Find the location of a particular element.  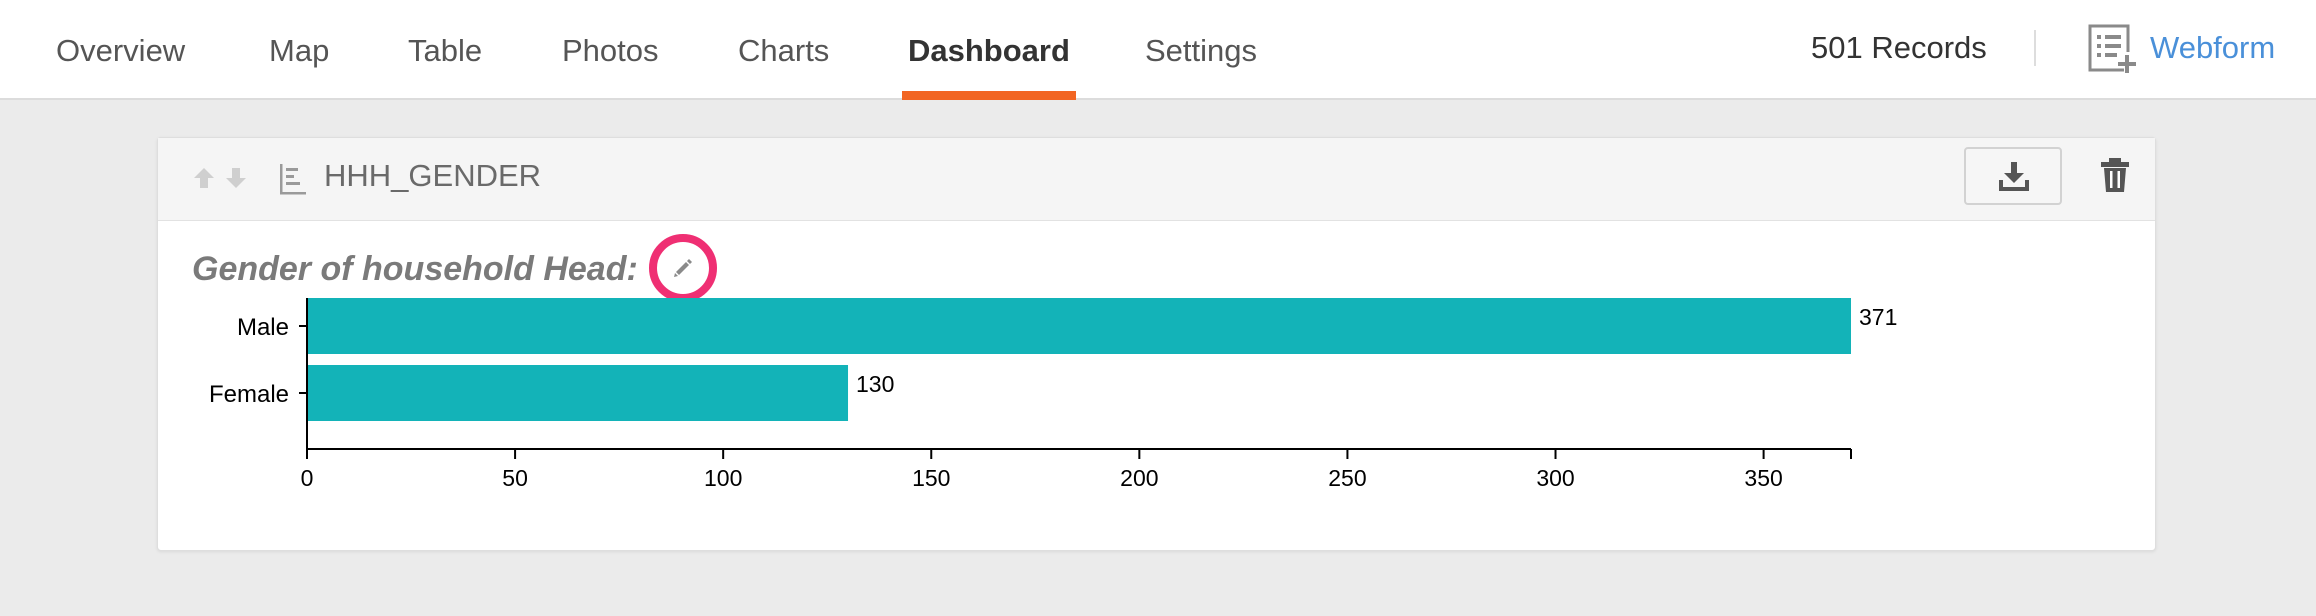

records-count: 501 Records is located at coordinates (1899, 47).